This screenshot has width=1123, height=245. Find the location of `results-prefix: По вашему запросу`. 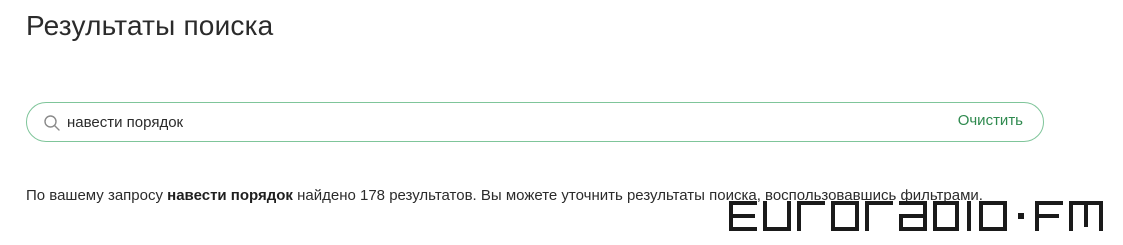

results-prefix: По вашему запросу is located at coordinates (97, 195).